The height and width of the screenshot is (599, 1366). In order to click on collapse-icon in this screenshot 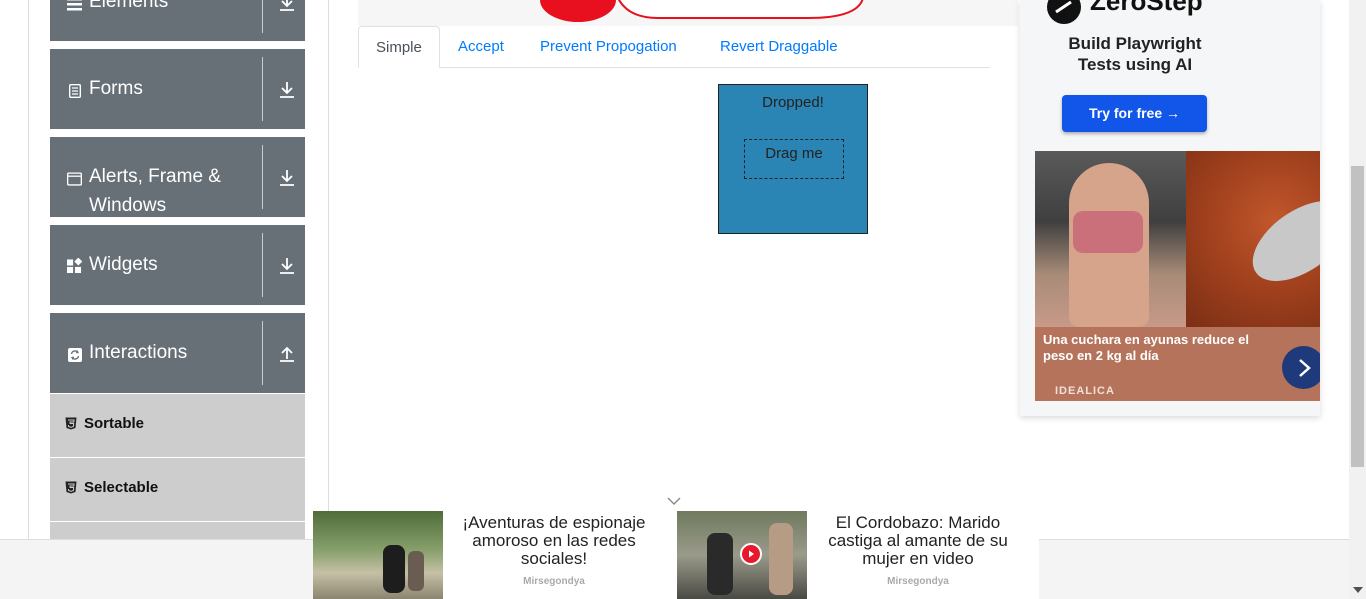, I will do `click(287, 354)`.